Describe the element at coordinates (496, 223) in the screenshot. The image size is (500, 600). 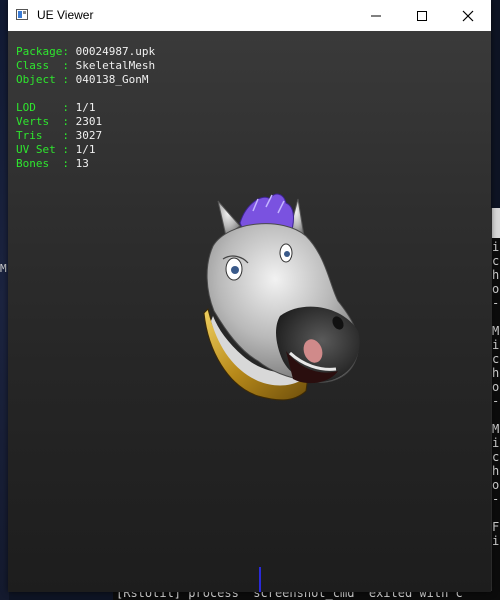
I see `terminal-titlebar` at that location.